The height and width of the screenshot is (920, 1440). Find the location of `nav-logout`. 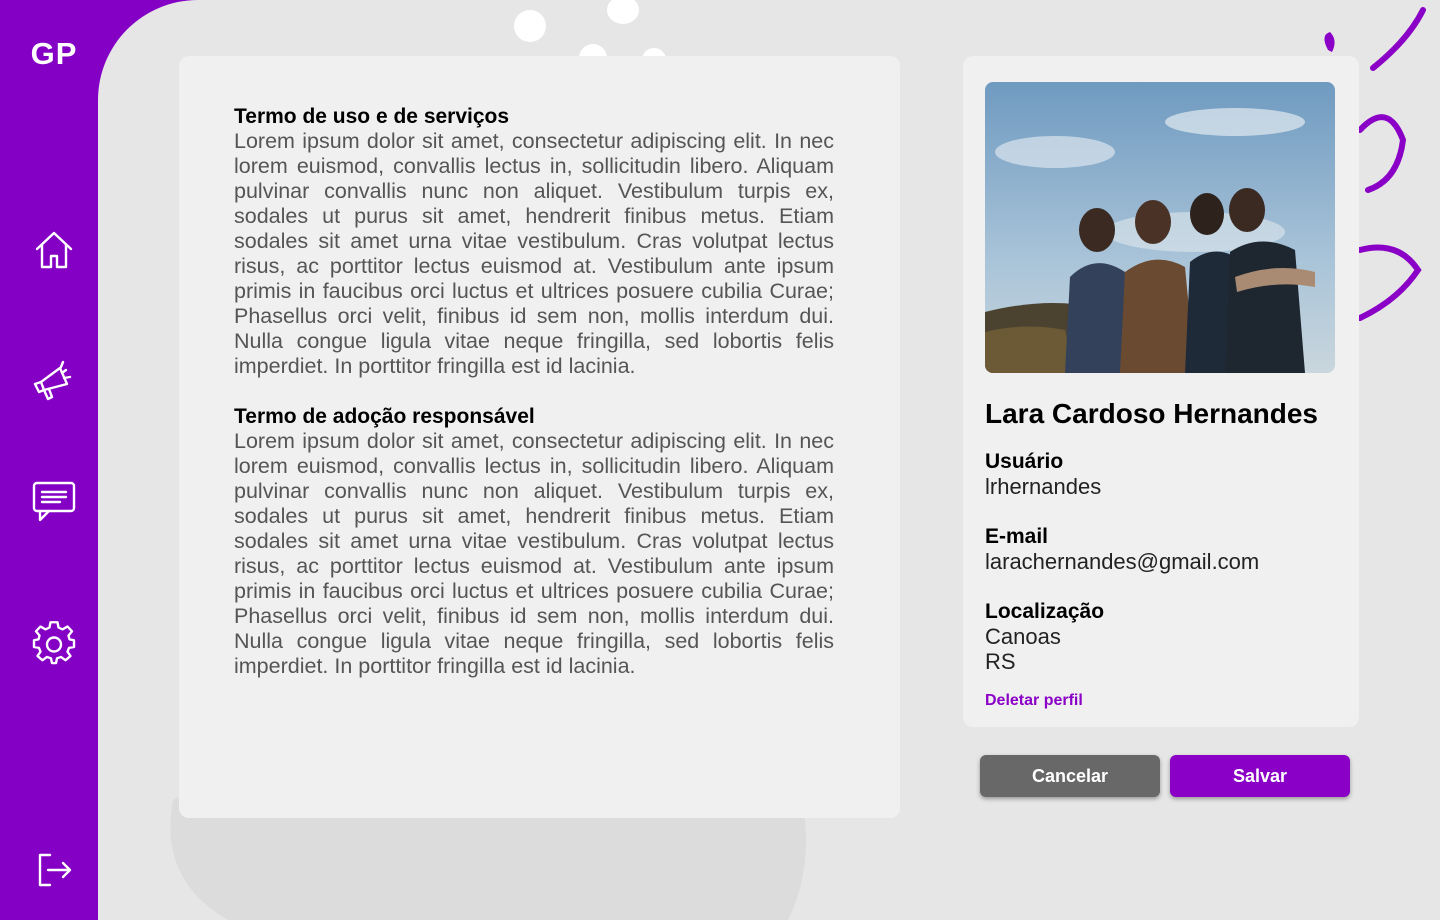

nav-logout is located at coordinates (54, 870).